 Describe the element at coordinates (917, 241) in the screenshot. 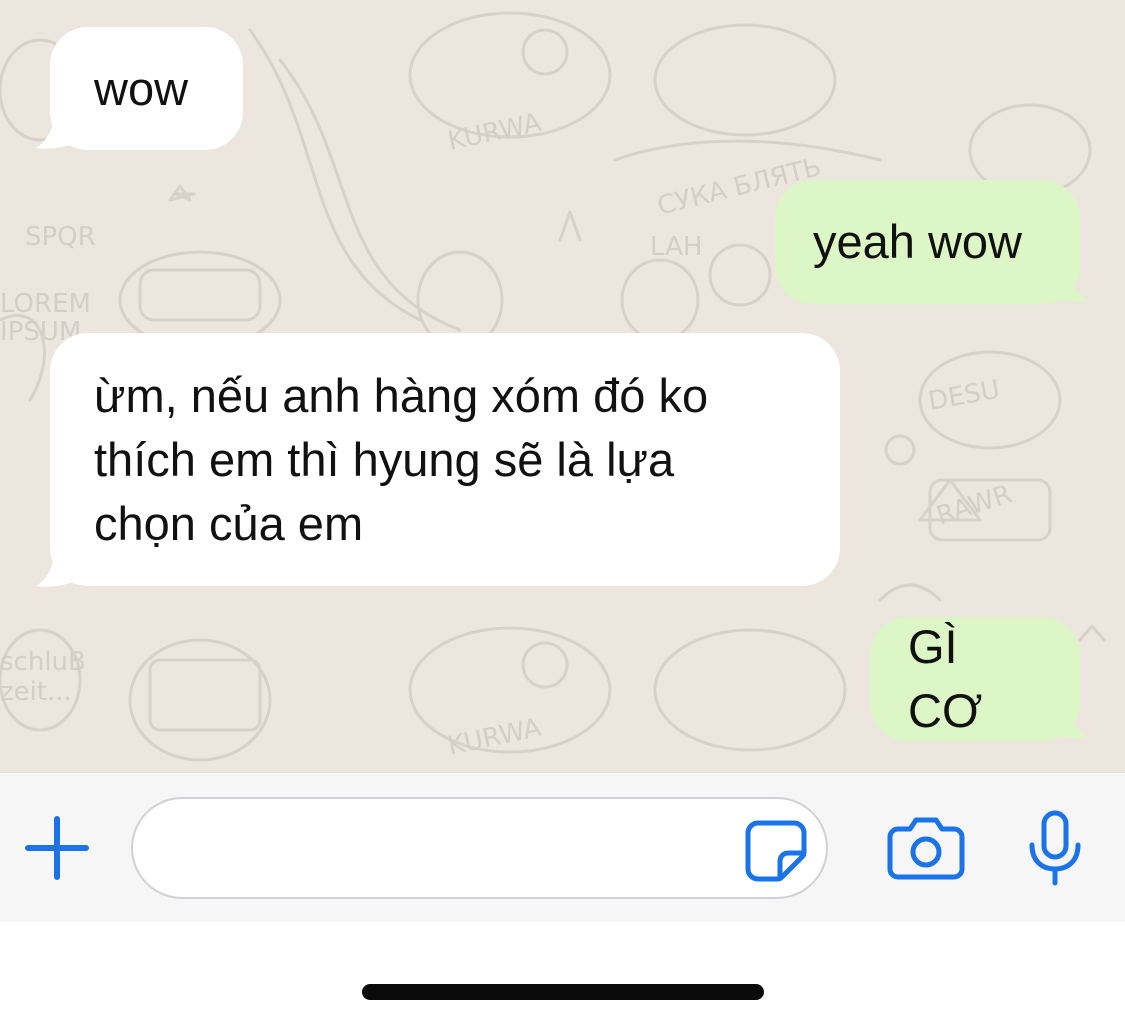

I see `message-text: yeah wow` at that location.